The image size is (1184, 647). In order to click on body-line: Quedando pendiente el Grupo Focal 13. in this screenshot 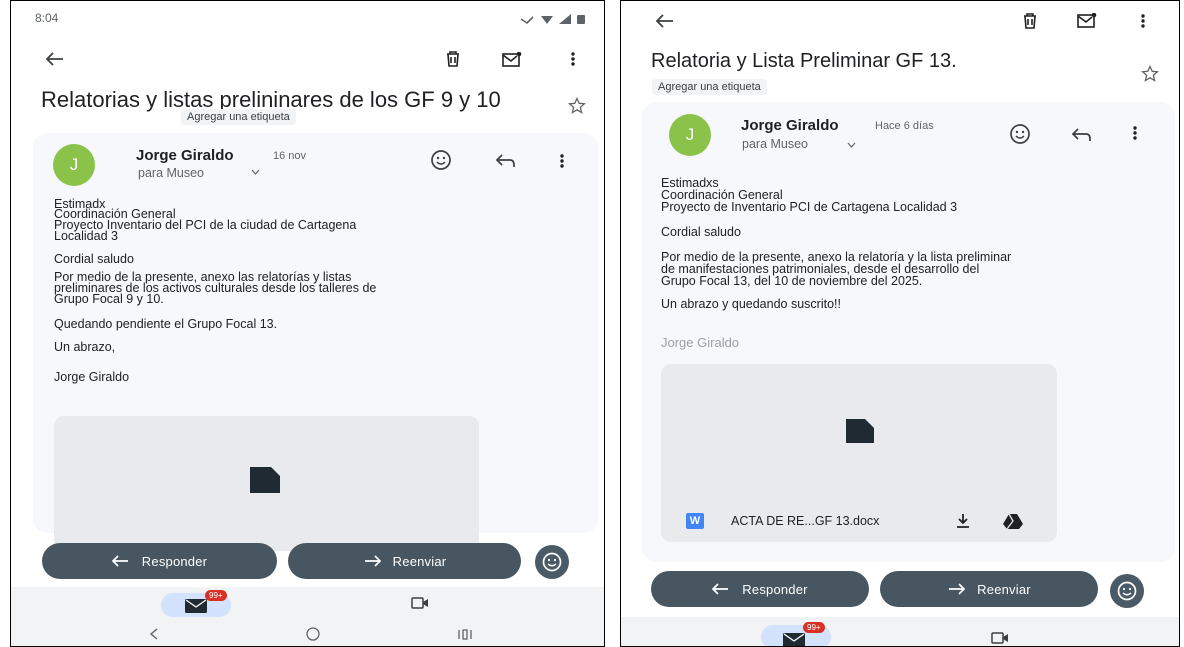, I will do `click(166, 324)`.